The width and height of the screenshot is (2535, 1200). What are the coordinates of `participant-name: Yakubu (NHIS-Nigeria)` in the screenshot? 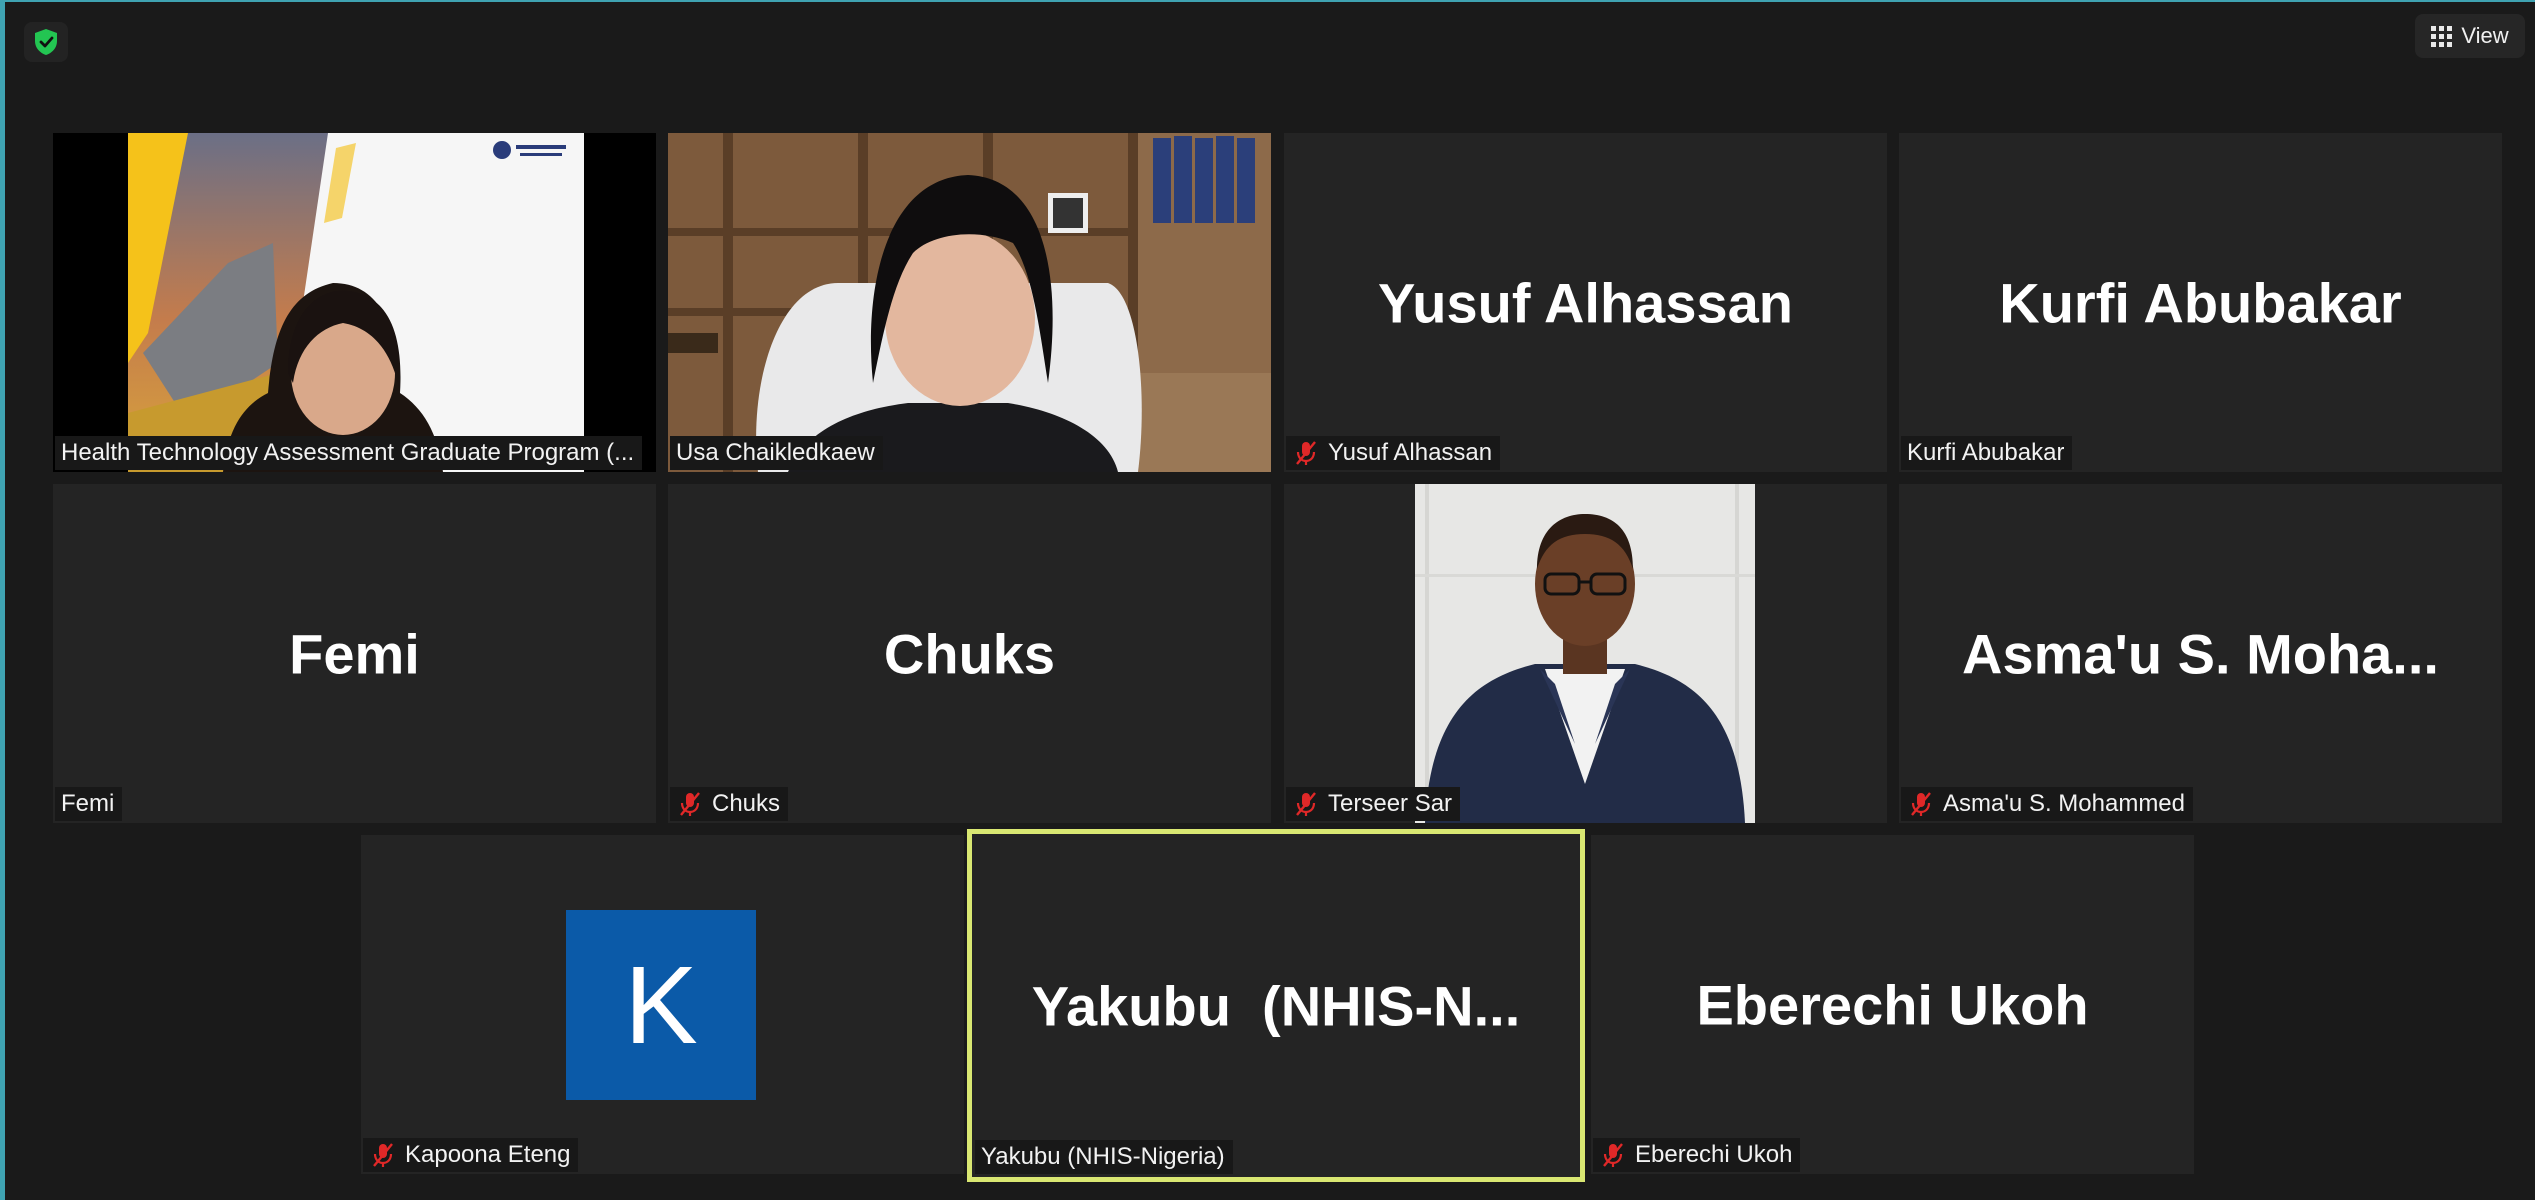 It's located at (1103, 1156).